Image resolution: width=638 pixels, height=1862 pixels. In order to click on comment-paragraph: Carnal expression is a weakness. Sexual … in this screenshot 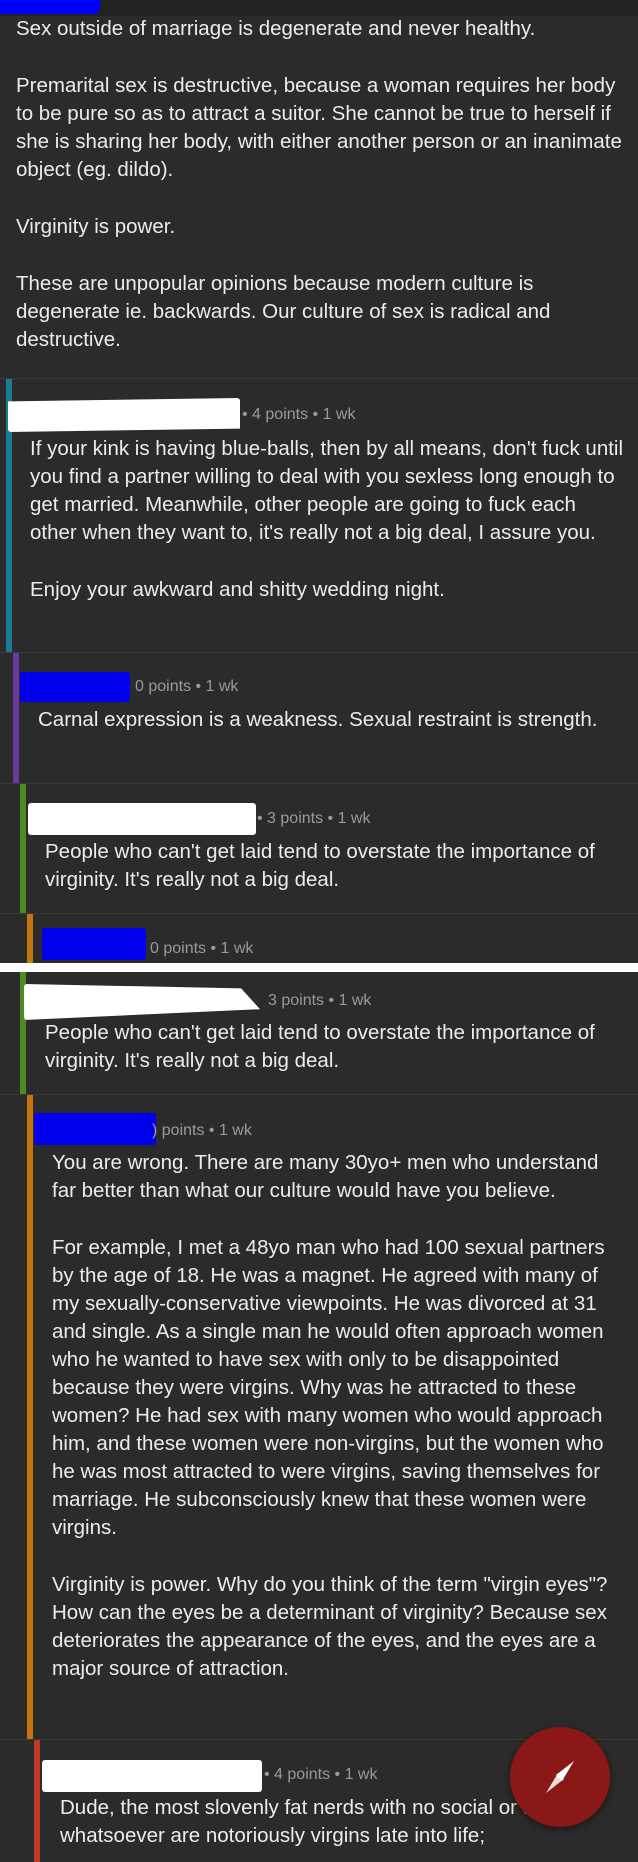, I will do `click(318, 719)`.